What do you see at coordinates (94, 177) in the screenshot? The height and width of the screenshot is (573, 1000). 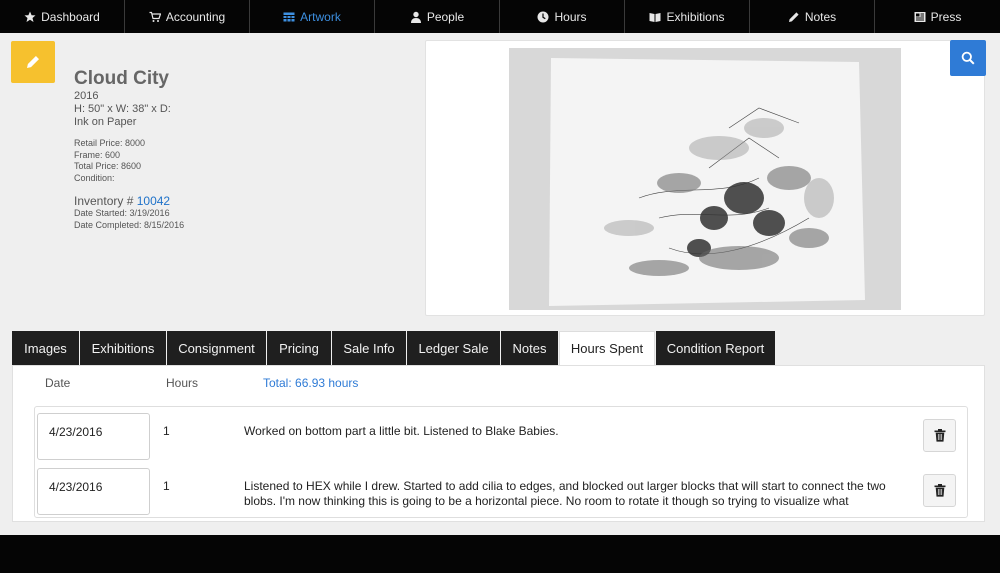 I see `condition: Condition:` at bounding box center [94, 177].